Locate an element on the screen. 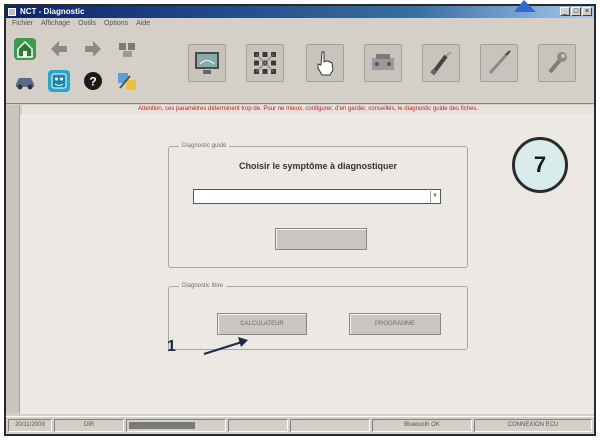 This screenshot has width=600, height=440. forward-arrow-icon is located at coordinates (93, 49).